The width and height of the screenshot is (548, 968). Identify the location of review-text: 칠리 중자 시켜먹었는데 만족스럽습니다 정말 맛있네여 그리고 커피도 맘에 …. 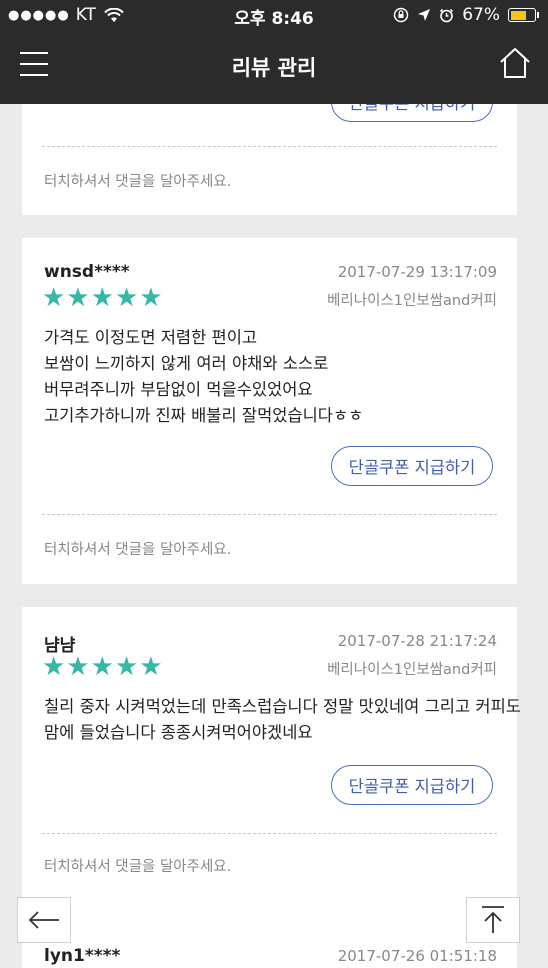
(282, 720).